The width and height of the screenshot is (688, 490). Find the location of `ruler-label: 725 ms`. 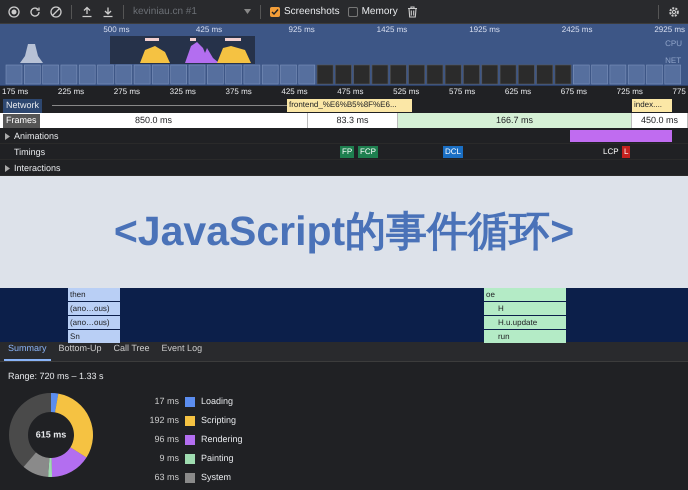

ruler-label: 725 ms is located at coordinates (629, 92).